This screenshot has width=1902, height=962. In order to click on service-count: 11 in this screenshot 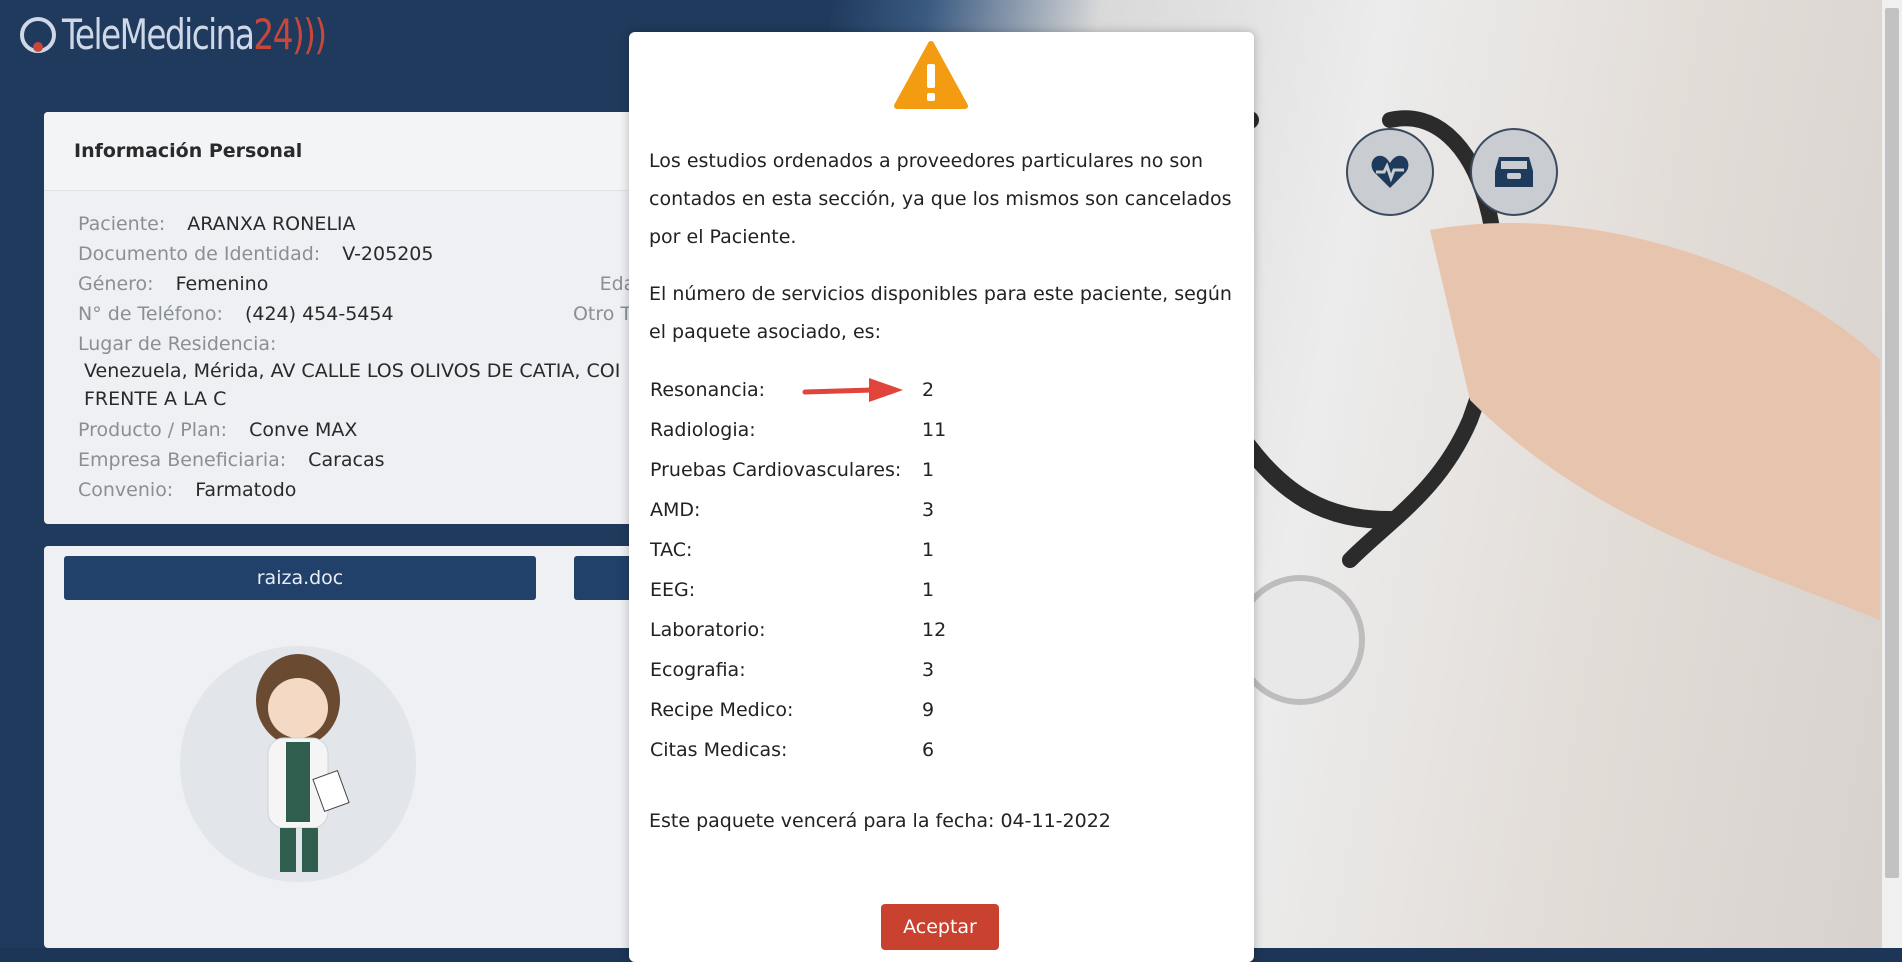, I will do `click(934, 430)`.